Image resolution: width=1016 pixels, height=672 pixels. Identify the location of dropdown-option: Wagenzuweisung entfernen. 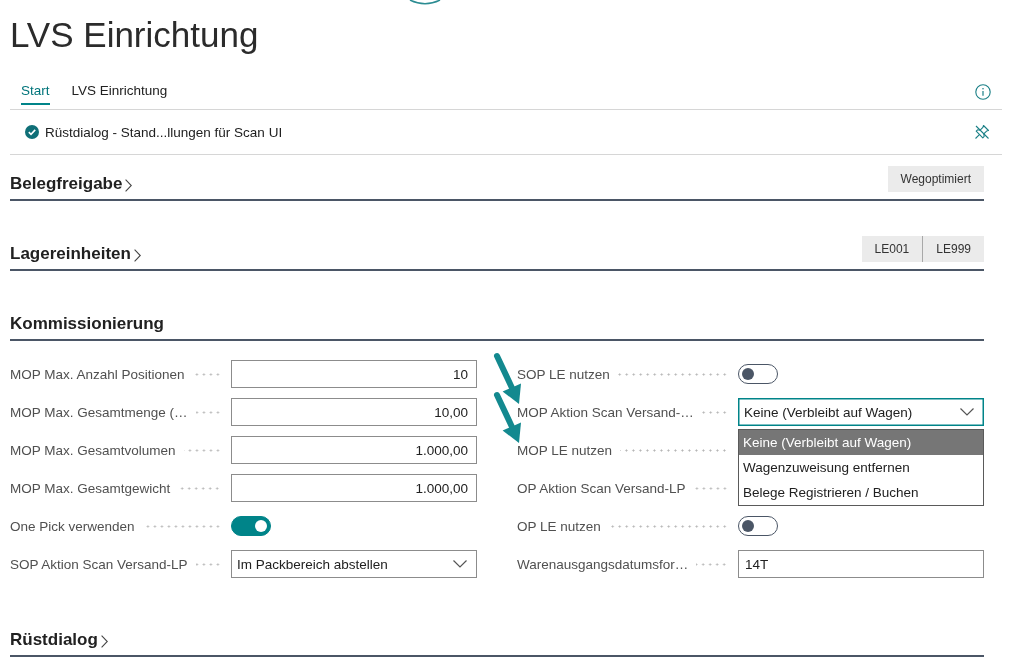
(861, 467).